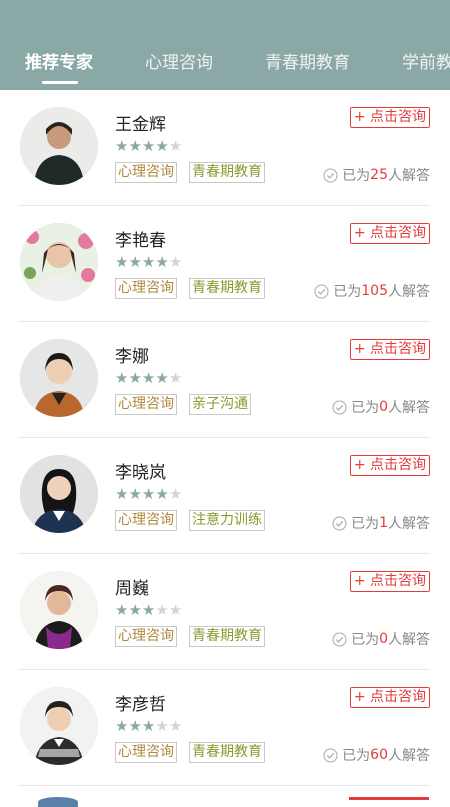 The height and width of the screenshot is (807, 450). Describe the element at coordinates (190, 520) in the screenshot. I see `tag-list: 心理咨询 注意力训练` at that location.